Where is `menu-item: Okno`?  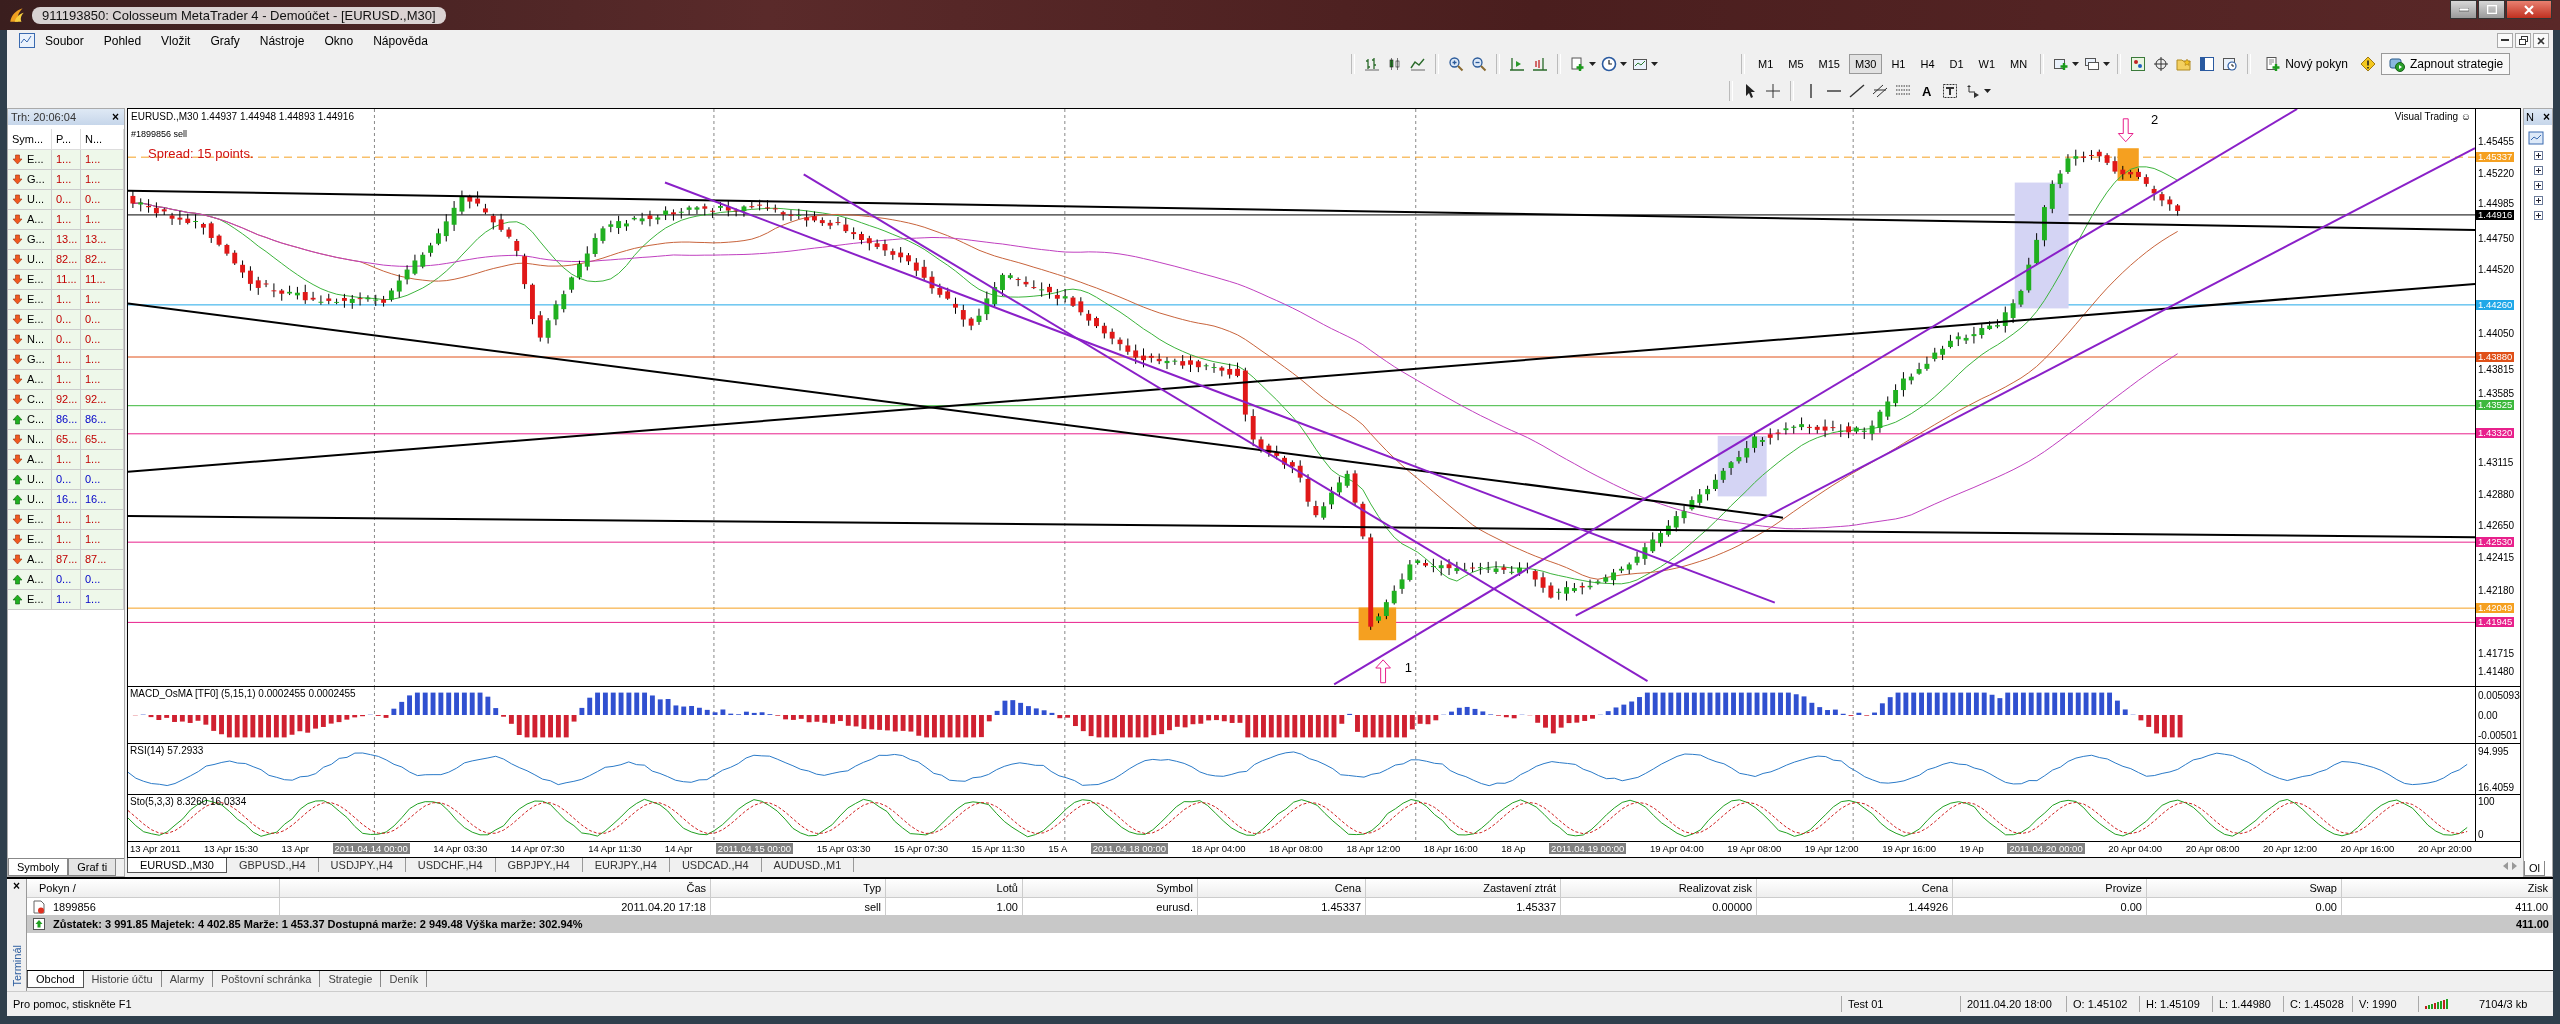 menu-item: Okno is located at coordinates (339, 41).